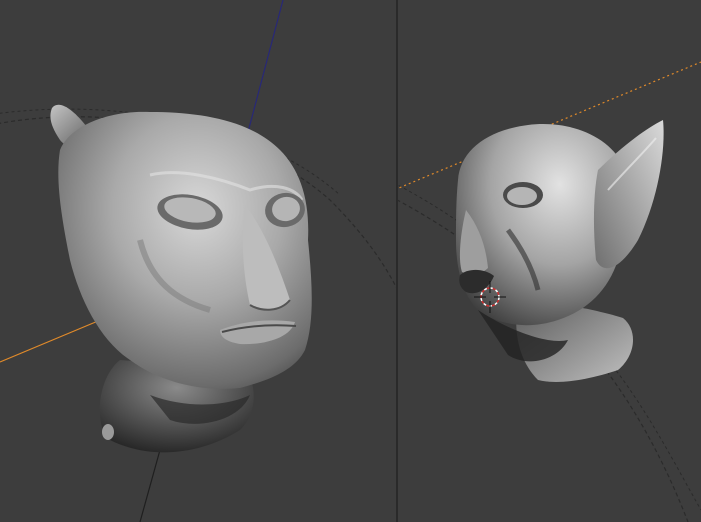 Image resolution: width=701 pixels, height=522 pixels. What do you see at coordinates (150, 485) in the screenshot?
I see `grid-line` at bounding box center [150, 485].